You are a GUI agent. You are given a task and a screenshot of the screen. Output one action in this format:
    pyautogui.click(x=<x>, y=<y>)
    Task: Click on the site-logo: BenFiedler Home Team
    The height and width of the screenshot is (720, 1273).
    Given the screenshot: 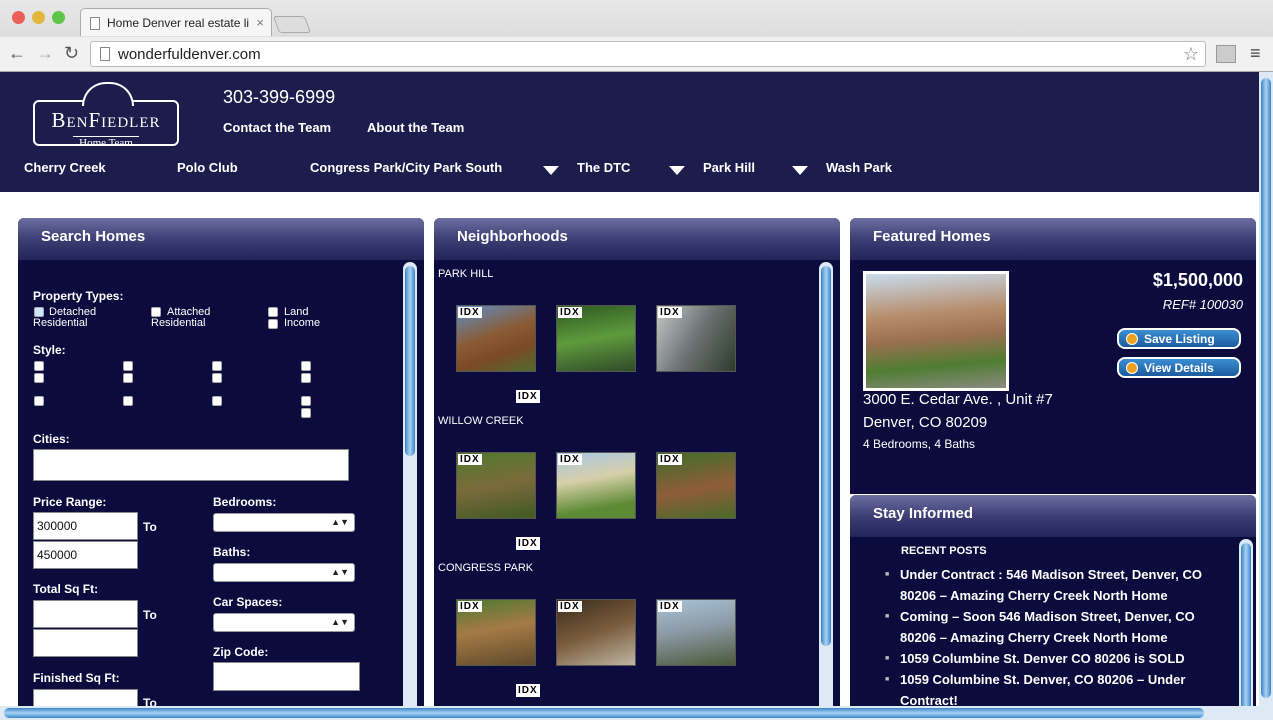 What is the action you would take?
    pyautogui.click(x=106, y=115)
    